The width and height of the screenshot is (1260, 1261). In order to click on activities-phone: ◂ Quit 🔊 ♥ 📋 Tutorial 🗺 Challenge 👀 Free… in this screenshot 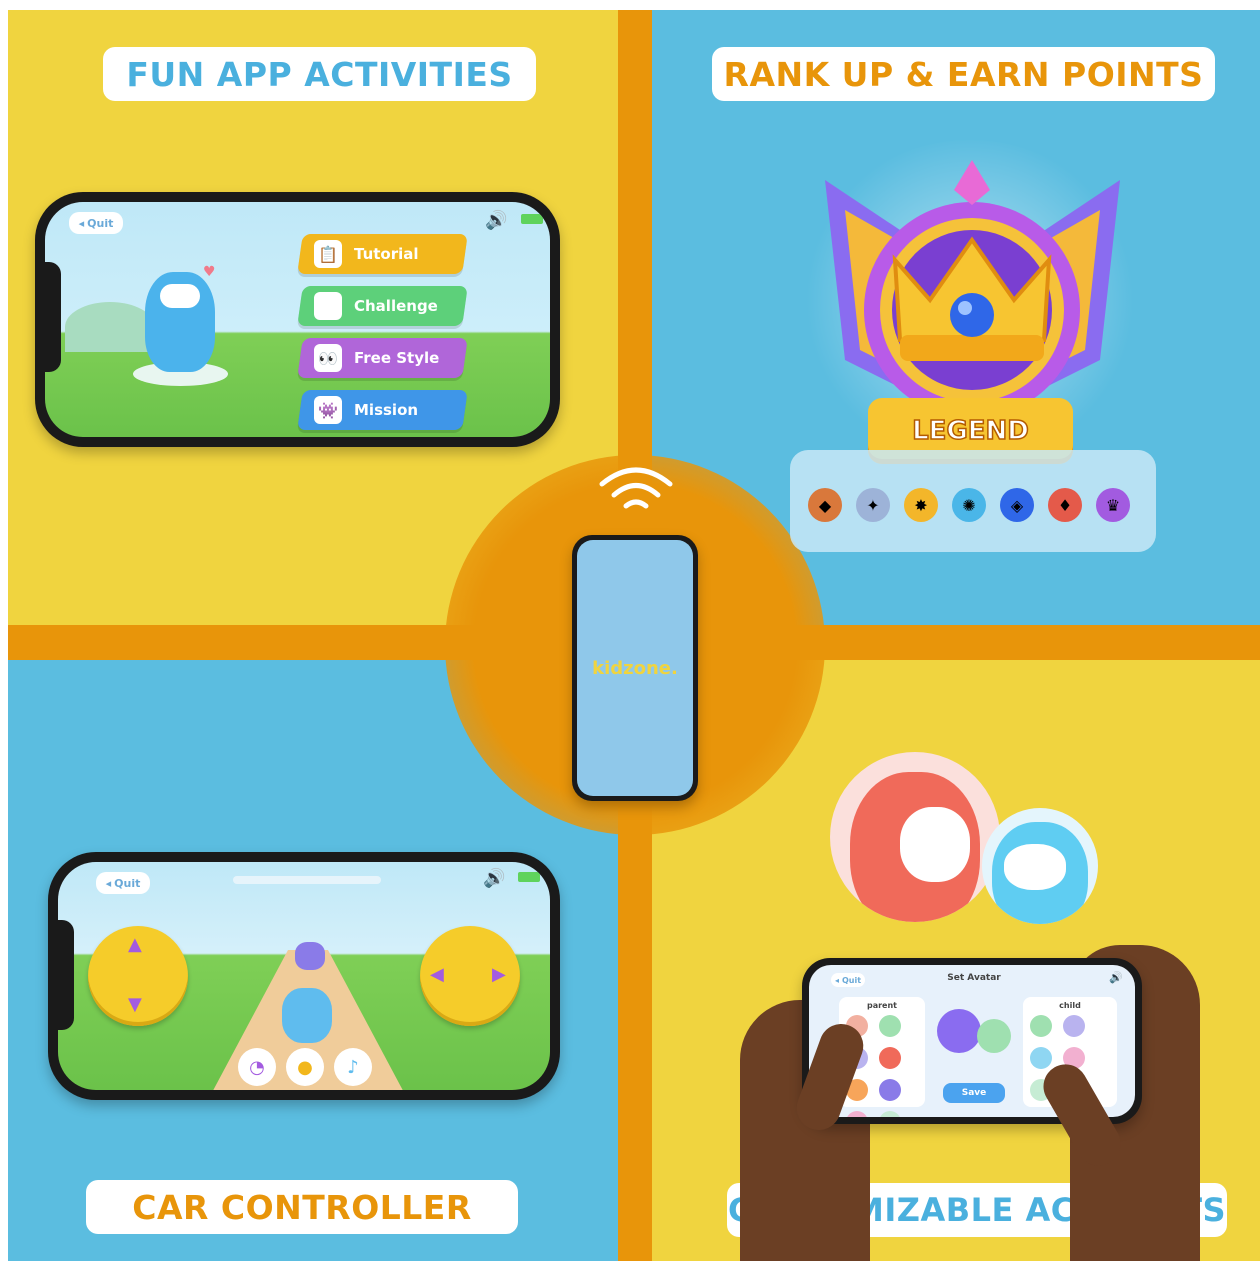, I will do `click(297, 319)`.